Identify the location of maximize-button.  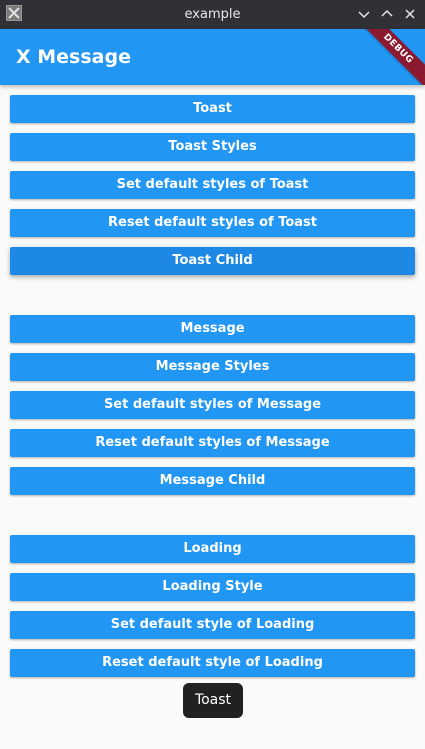
(387, 14).